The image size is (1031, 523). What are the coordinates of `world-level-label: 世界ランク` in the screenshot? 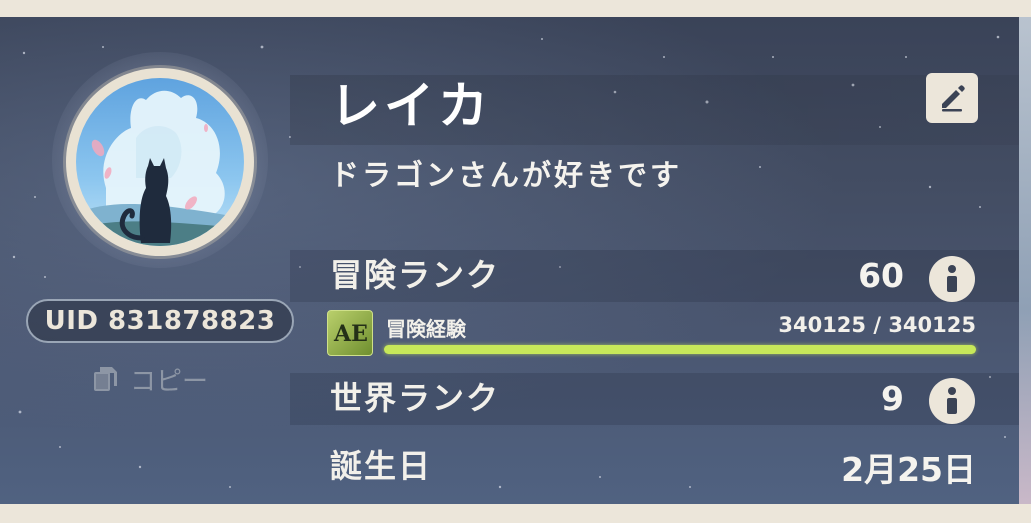 It's located at (415, 398).